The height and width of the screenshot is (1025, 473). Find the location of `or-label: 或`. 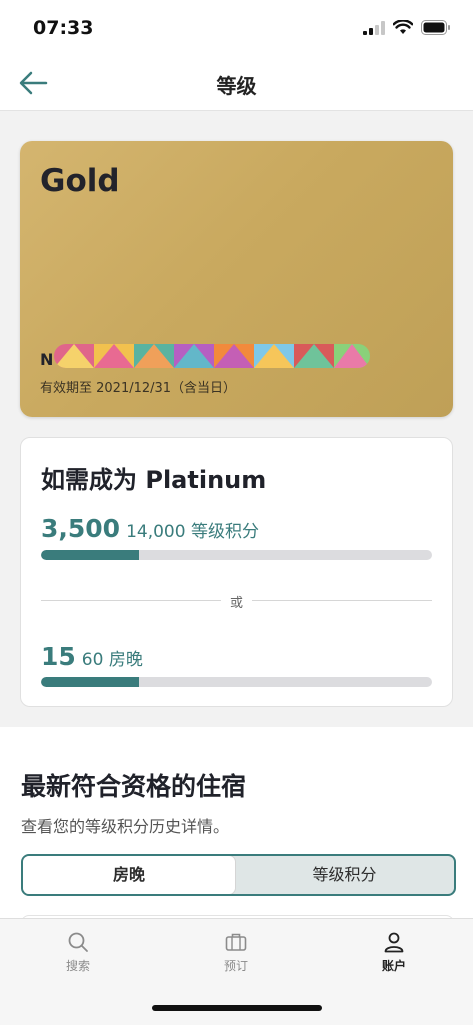

or-label: 或 is located at coordinates (236, 603).